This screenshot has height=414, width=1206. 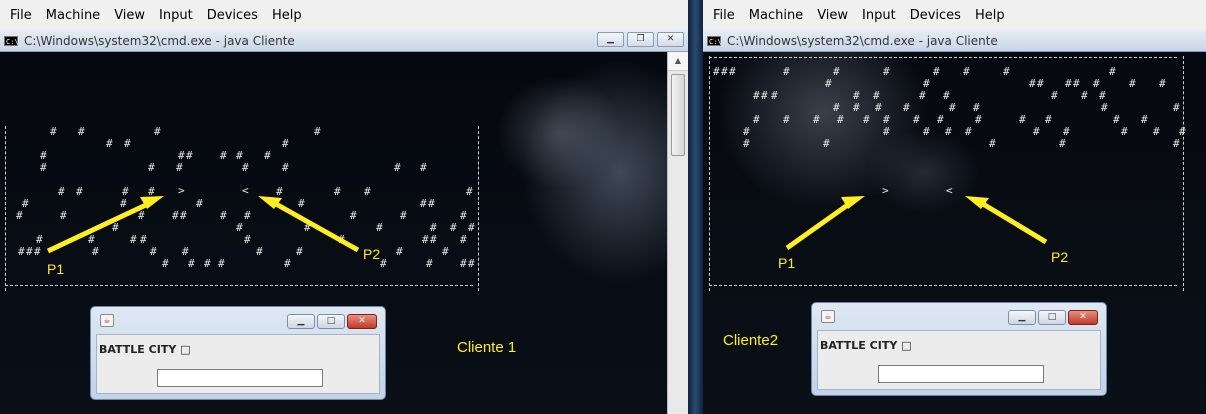 What do you see at coordinates (239, 285) in the screenshot?
I see `board-bottom-border` at bounding box center [239, 285].